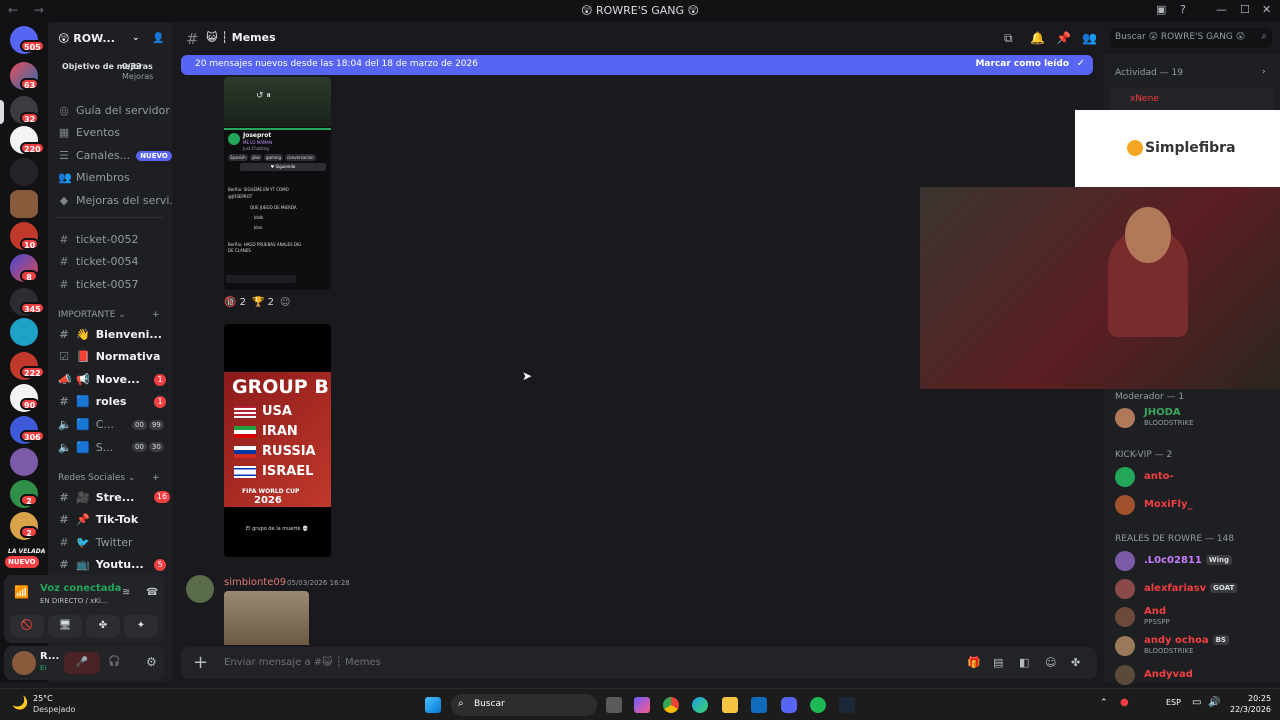  What do you see at coordinates (126, 592) in the screenshot?
I see `noise-icon: ≋` at bounding box center [126, 592].